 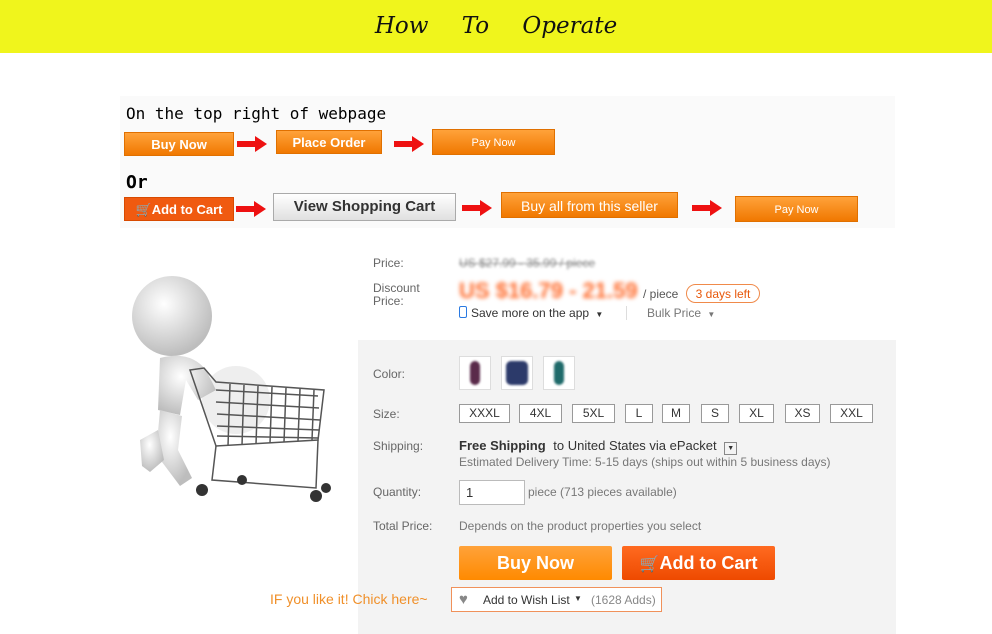 I want to click on discount-label-line1: Discount, so click(x=396, y=288).